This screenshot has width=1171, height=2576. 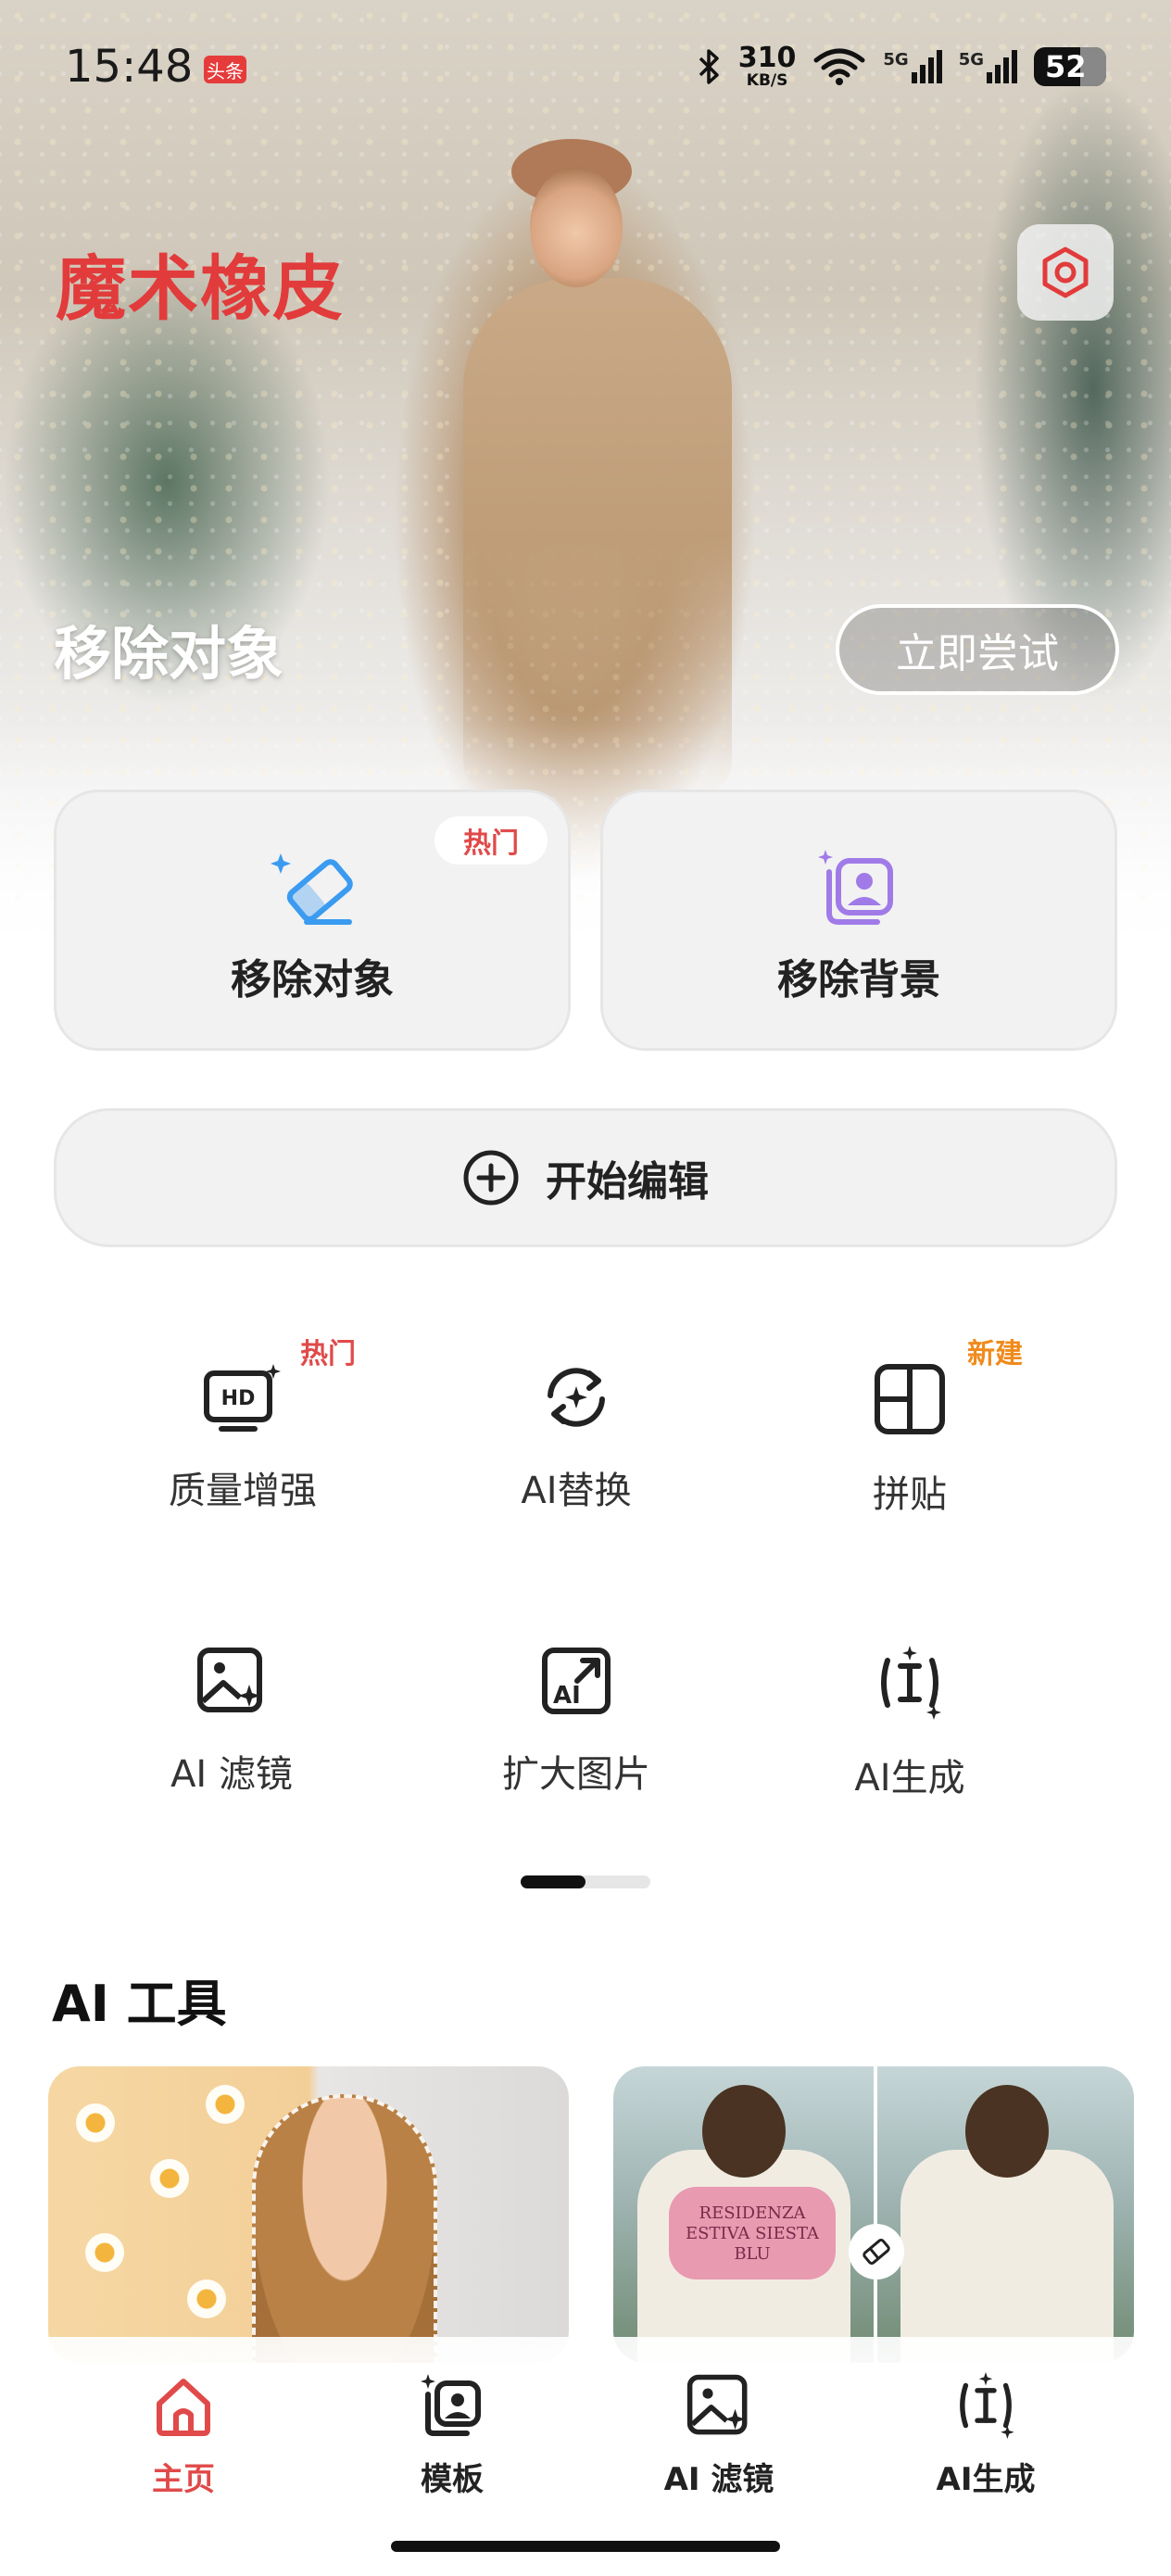 I want to click on collage-grid-icon, so click(x=910, y=1399).